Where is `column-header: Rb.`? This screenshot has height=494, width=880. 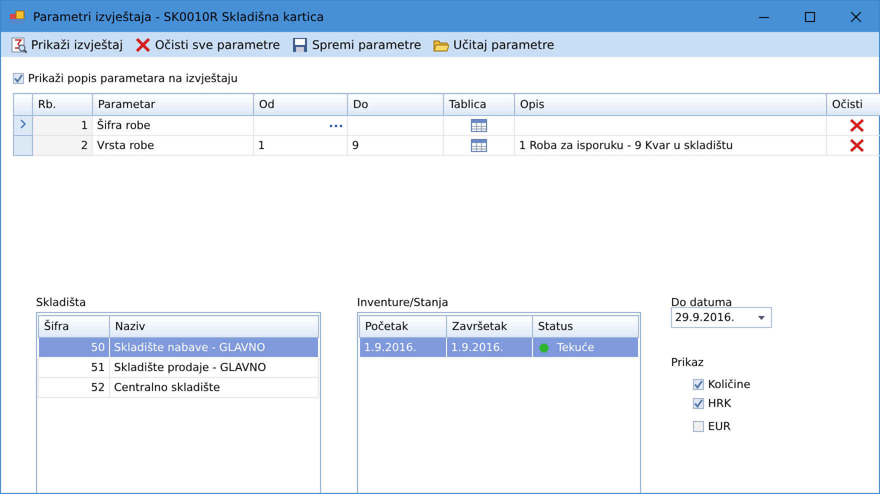
column-header: Rb. is located at coordinates (62, 105).